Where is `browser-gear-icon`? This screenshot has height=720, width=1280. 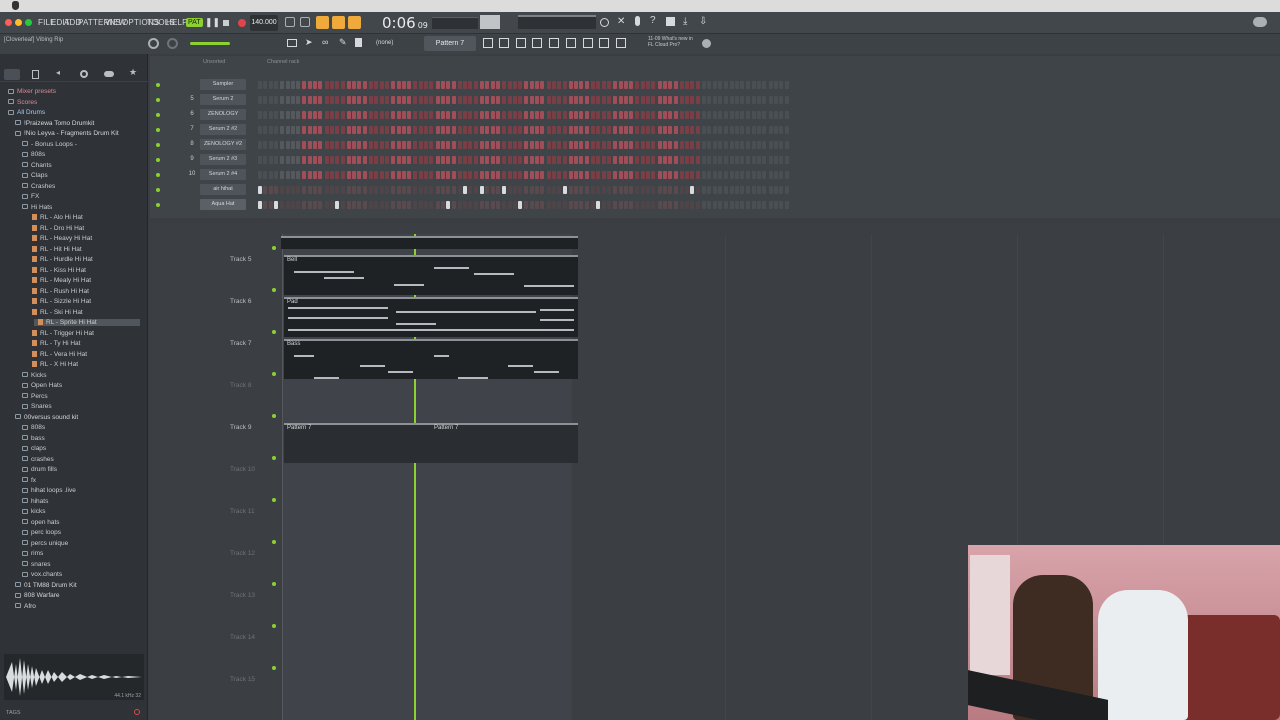 browser-gear-icon is located at coordinates (84, 74).